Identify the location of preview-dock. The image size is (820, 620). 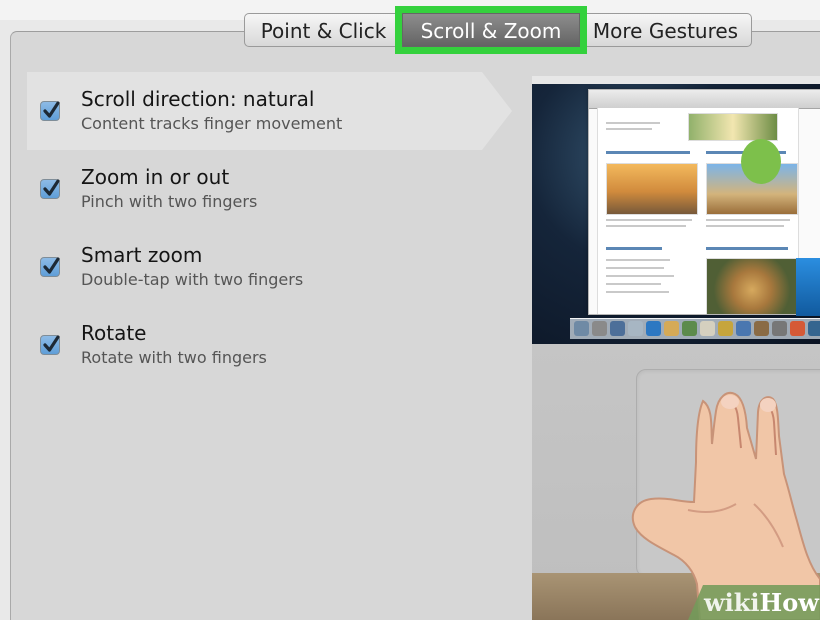
(695, 328).